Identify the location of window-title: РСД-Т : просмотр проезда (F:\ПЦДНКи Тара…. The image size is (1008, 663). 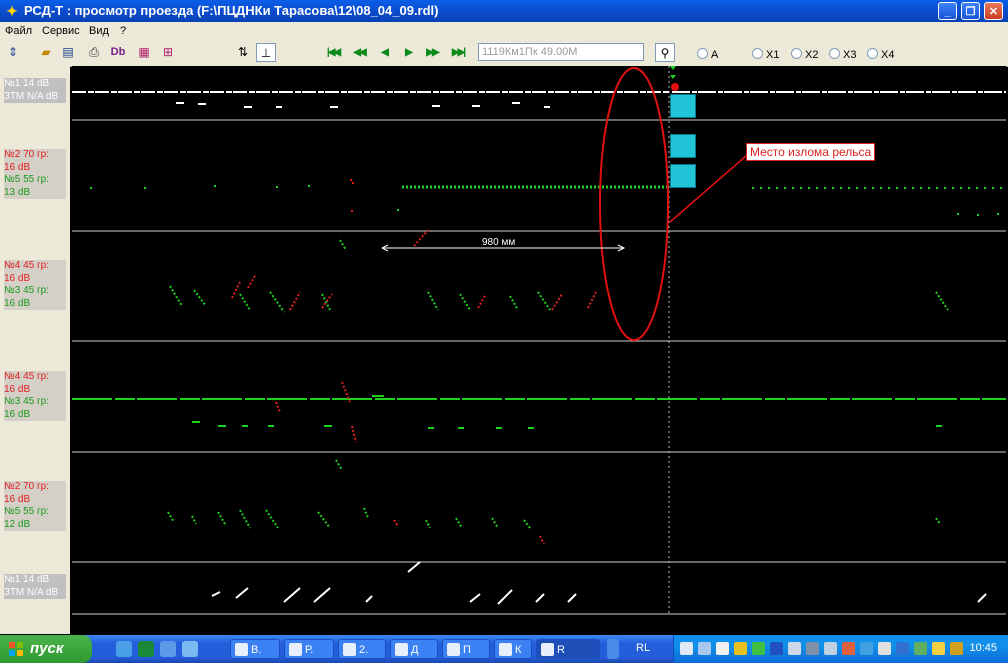
(231, 10).